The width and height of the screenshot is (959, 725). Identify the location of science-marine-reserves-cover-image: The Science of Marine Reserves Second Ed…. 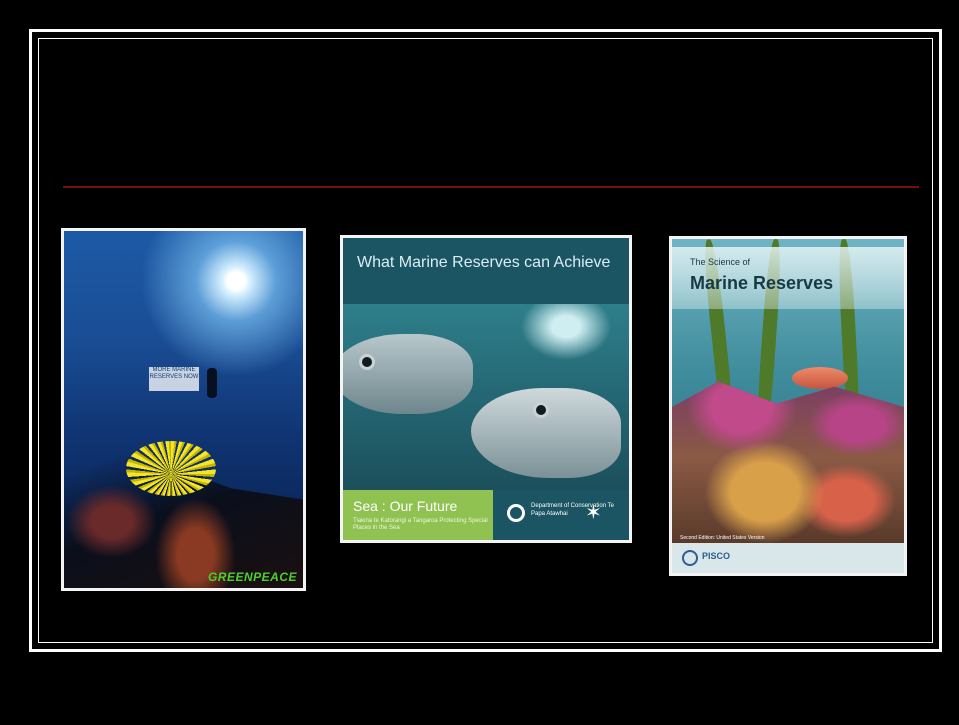
(788, 406).